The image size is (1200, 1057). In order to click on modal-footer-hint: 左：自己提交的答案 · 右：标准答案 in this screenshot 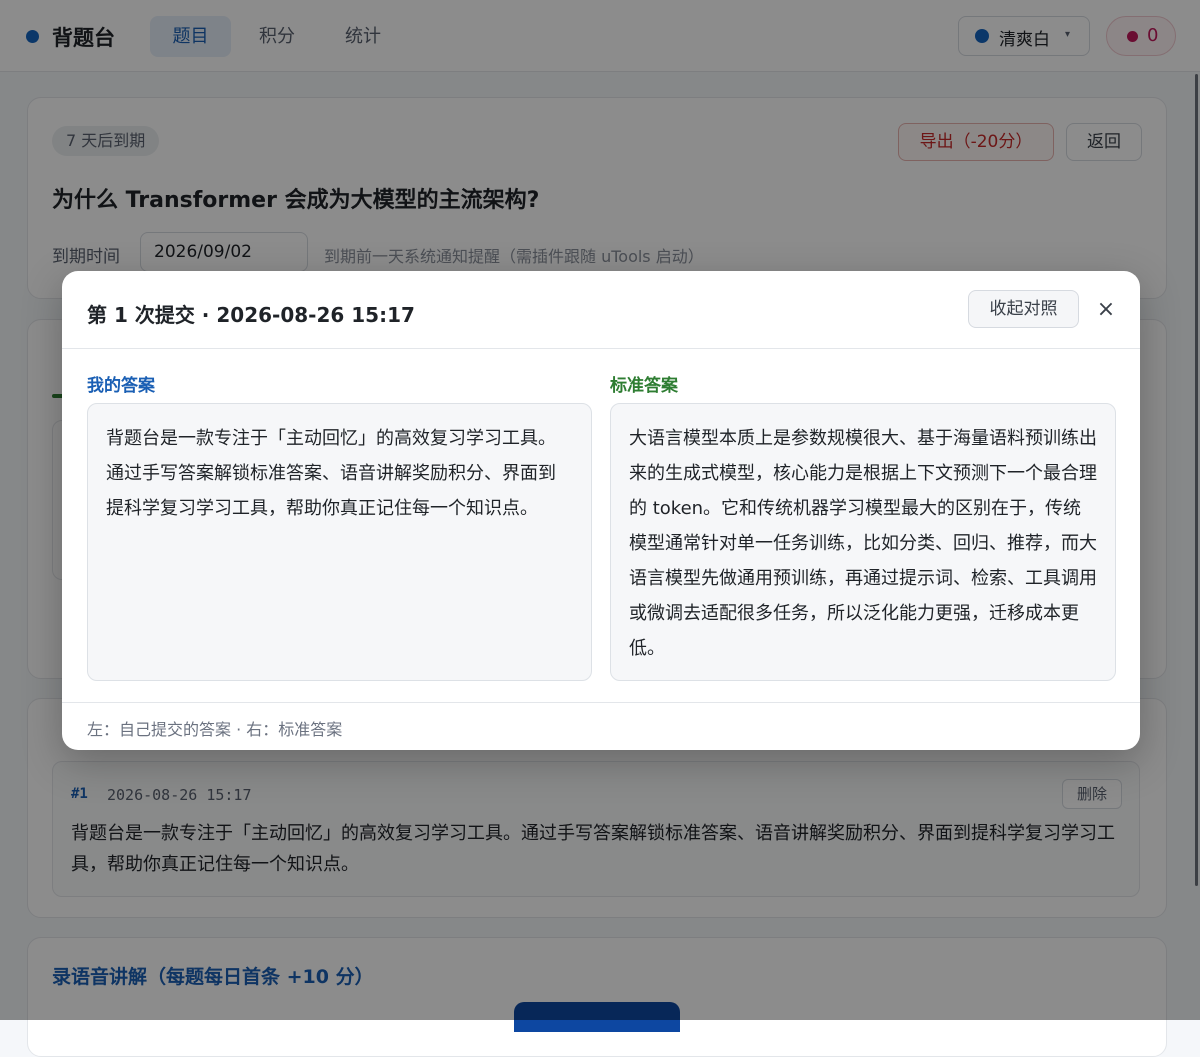, I will do `click(215, 729)`.